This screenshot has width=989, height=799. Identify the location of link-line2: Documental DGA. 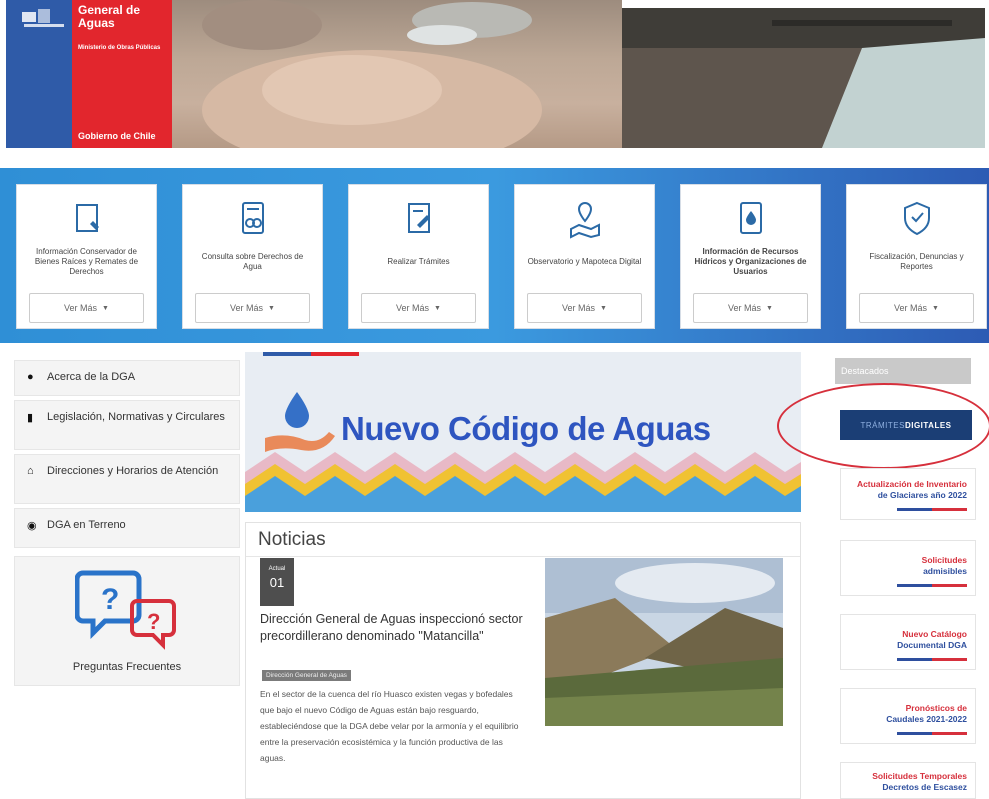
(932, 645).